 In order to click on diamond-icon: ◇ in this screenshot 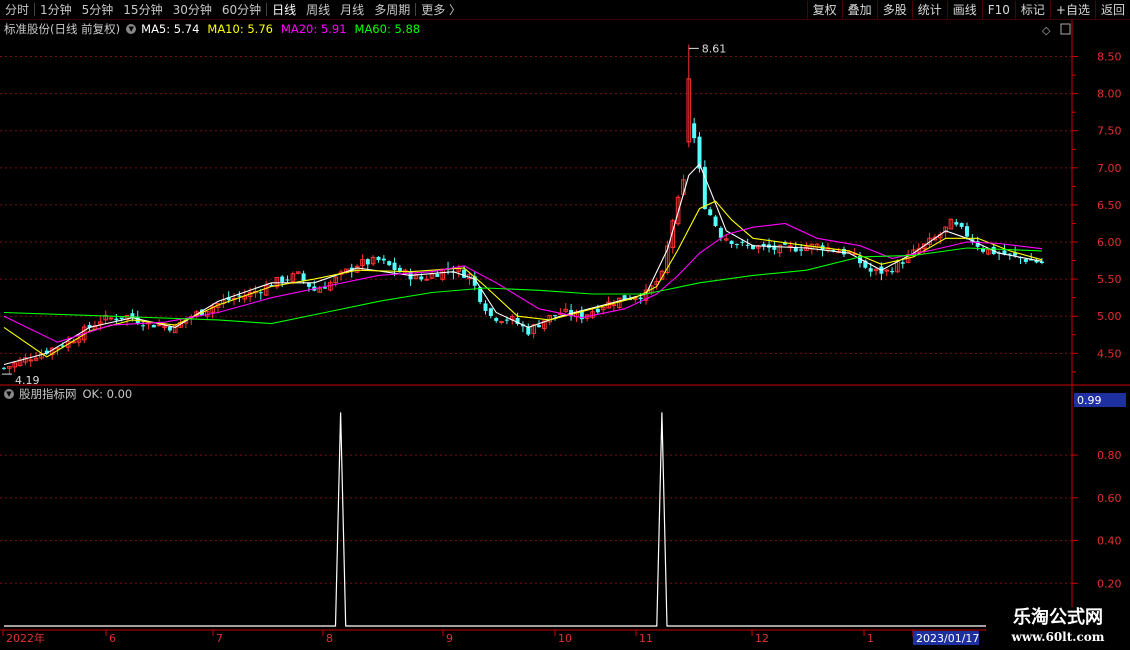, I will do `click(1046, 30)`.